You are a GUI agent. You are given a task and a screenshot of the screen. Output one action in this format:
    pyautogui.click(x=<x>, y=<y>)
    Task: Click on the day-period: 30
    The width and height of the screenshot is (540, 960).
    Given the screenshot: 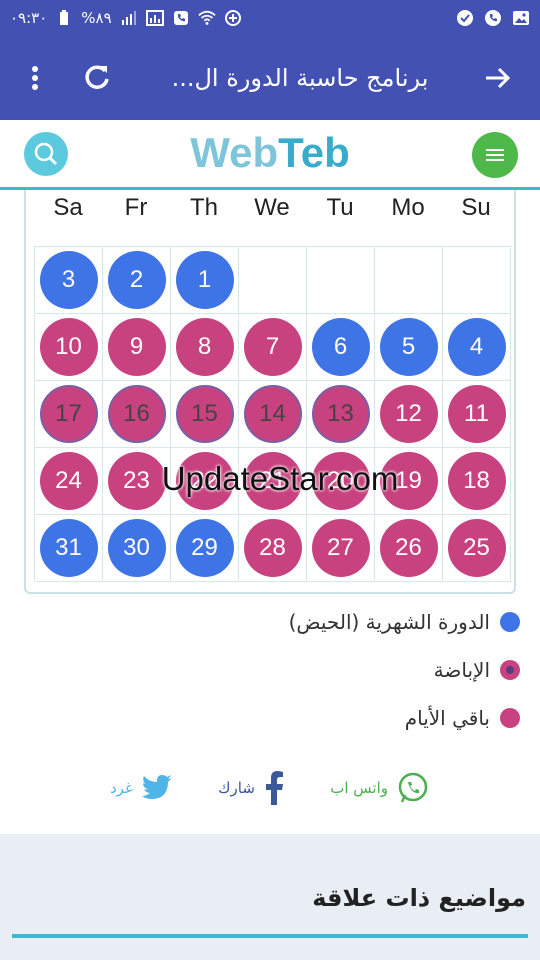 What is the action you would take?
    pyautogui.click(x=136, y=548)
    